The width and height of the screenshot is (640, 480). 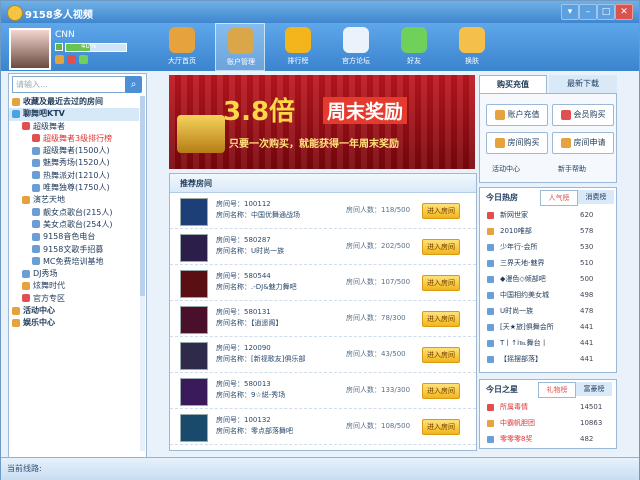 What do you see at coordinates (142, 273) in the screenshot?
I see `sidebar-scrollbar` at bounding box center [142, 273].